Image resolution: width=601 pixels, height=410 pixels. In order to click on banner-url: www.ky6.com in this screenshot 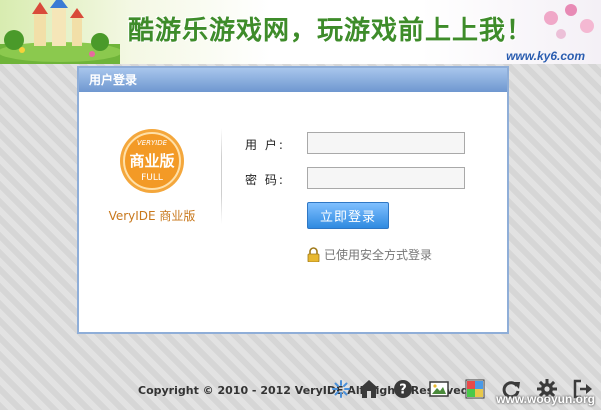, I will do `click(545, 56)`.